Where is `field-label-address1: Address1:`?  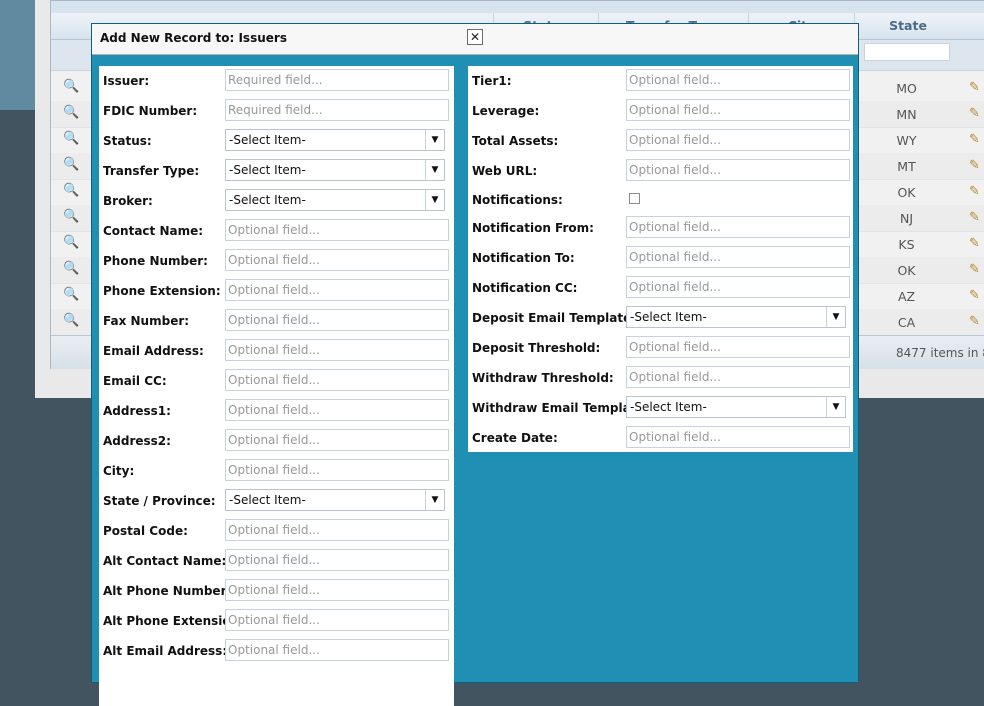 field-label-address1: Address1: is located at coordinates (137, 411).